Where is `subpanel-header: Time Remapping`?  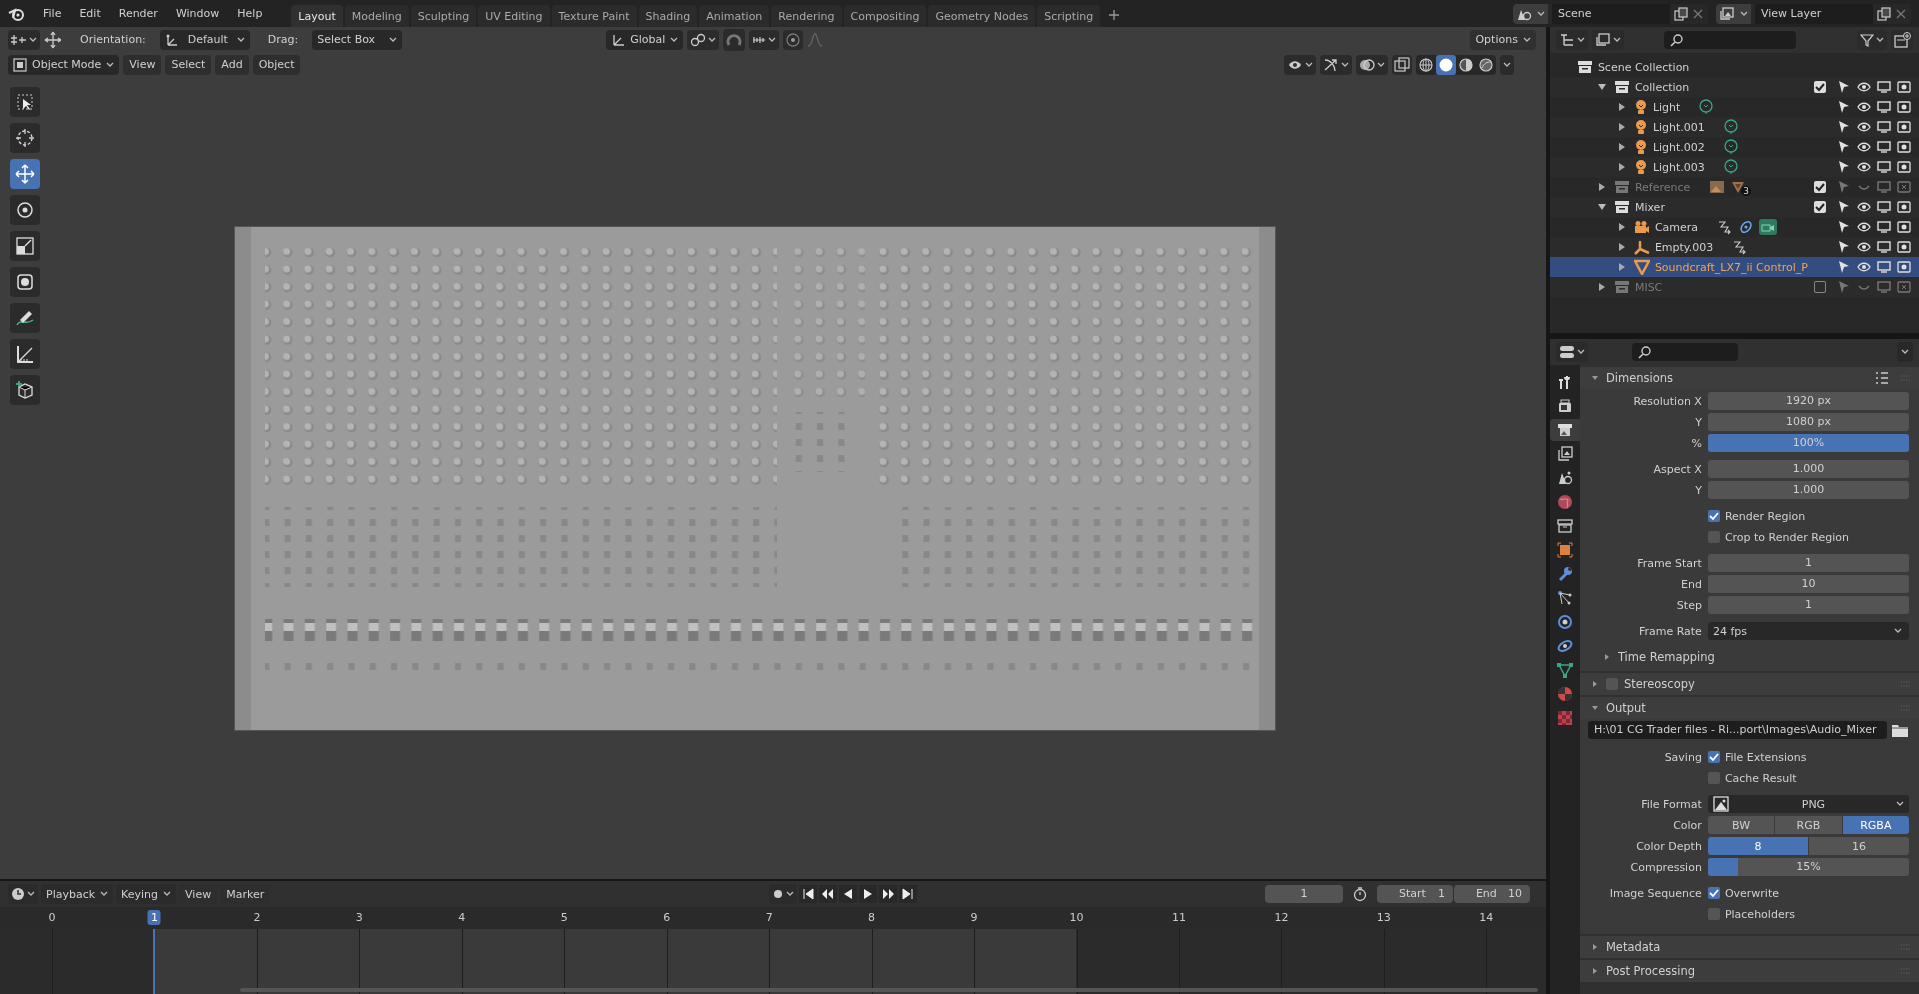 subpanel-header: Time Remapping is located at coordinates (1744, 657).